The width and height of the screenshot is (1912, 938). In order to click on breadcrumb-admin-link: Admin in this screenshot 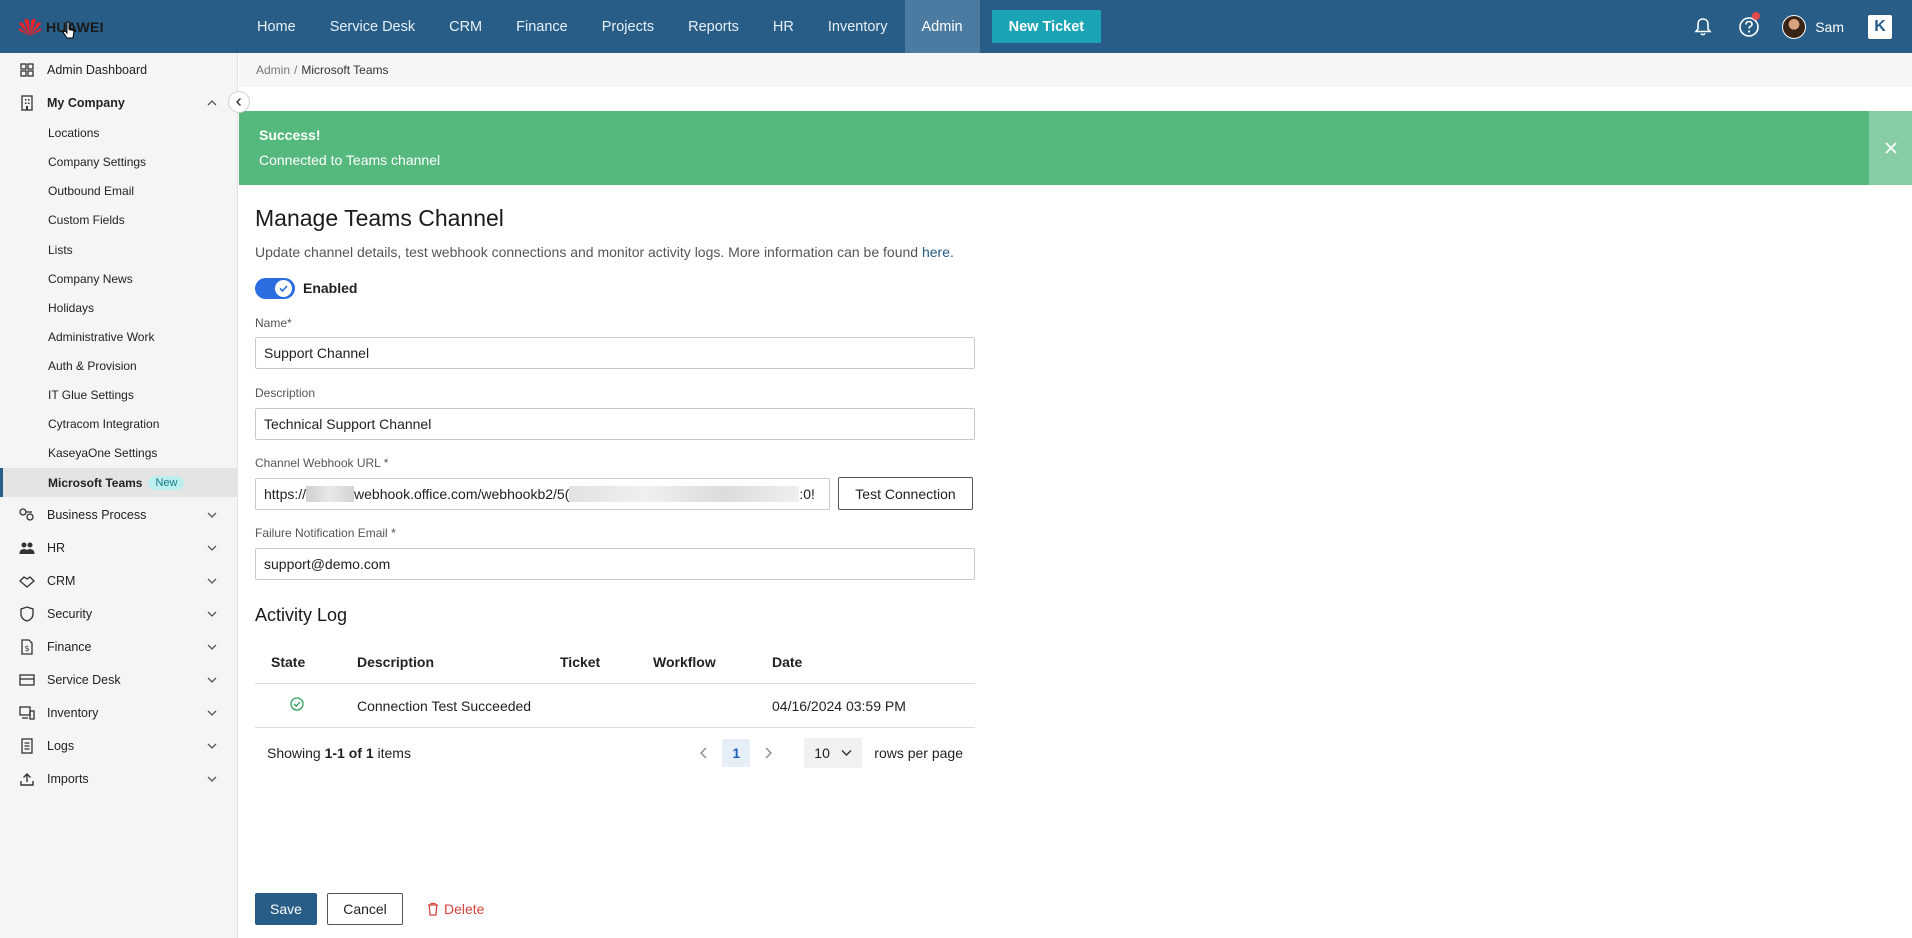, I will do `click(273, 70)`.